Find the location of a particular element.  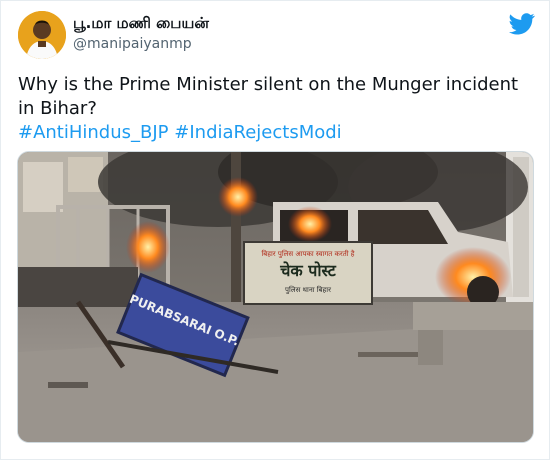

booth-sign-title: चेक पोस्ट is located at coordinates (307, 270).